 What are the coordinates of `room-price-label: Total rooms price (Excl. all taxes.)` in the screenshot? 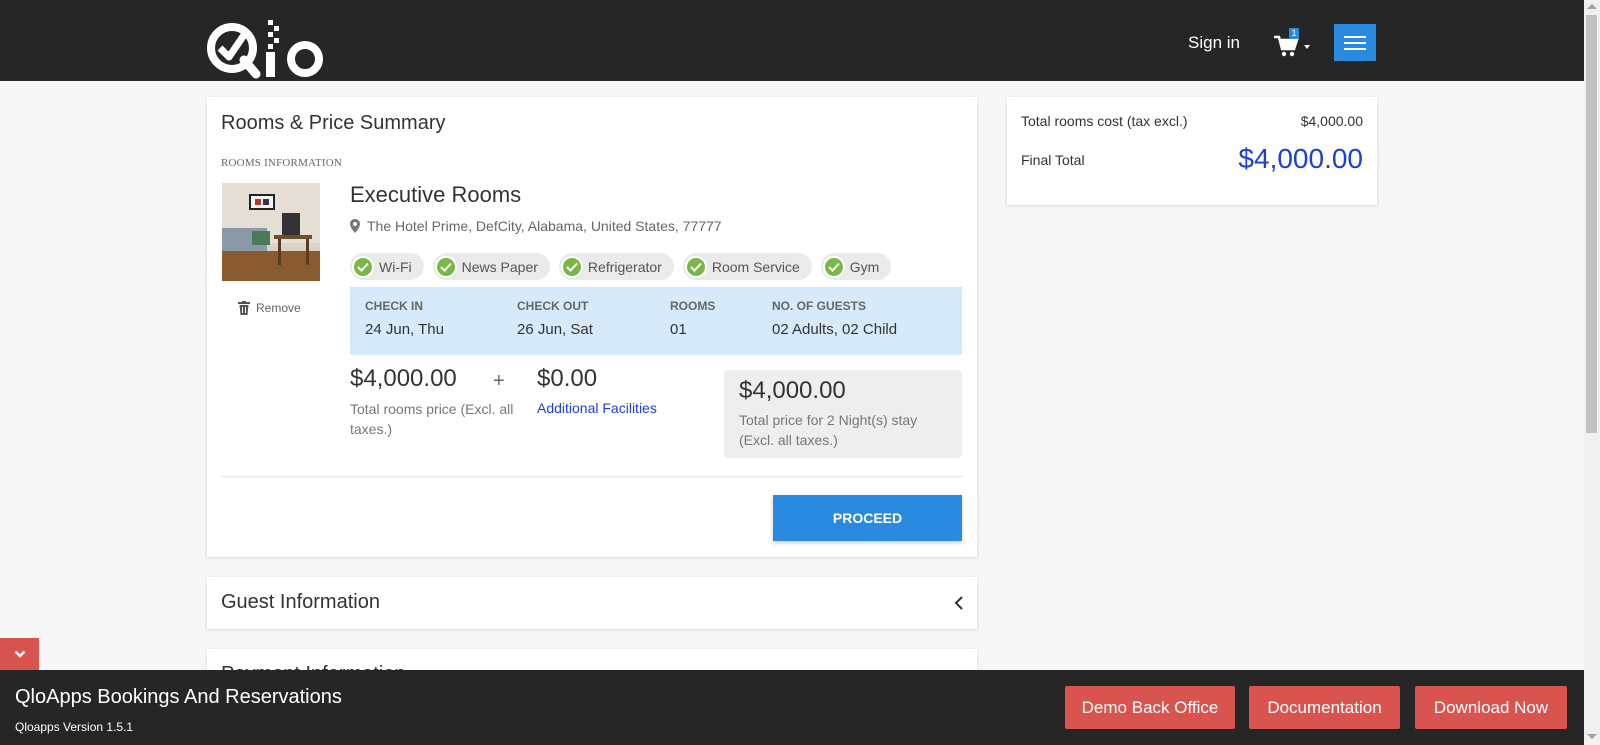 It's located at (432, 419).